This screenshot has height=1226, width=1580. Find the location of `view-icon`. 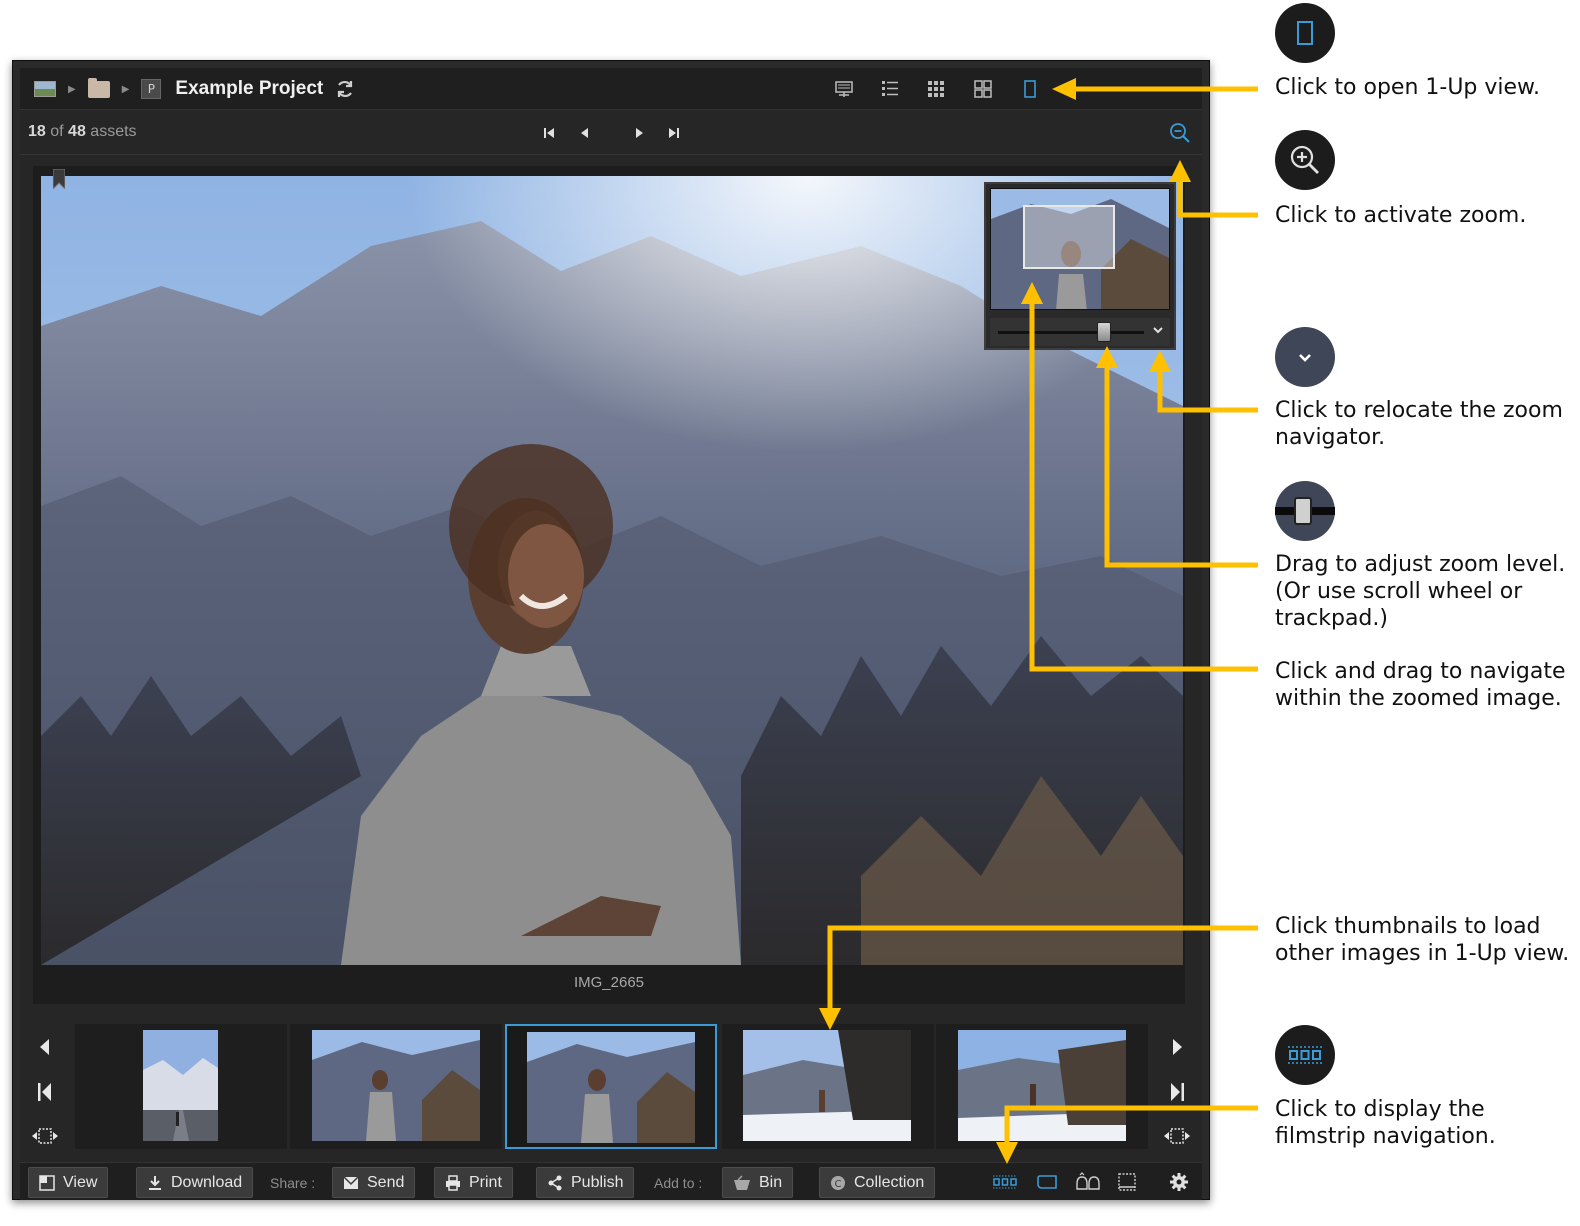

view-icon is located at coordinates (47, 1182).